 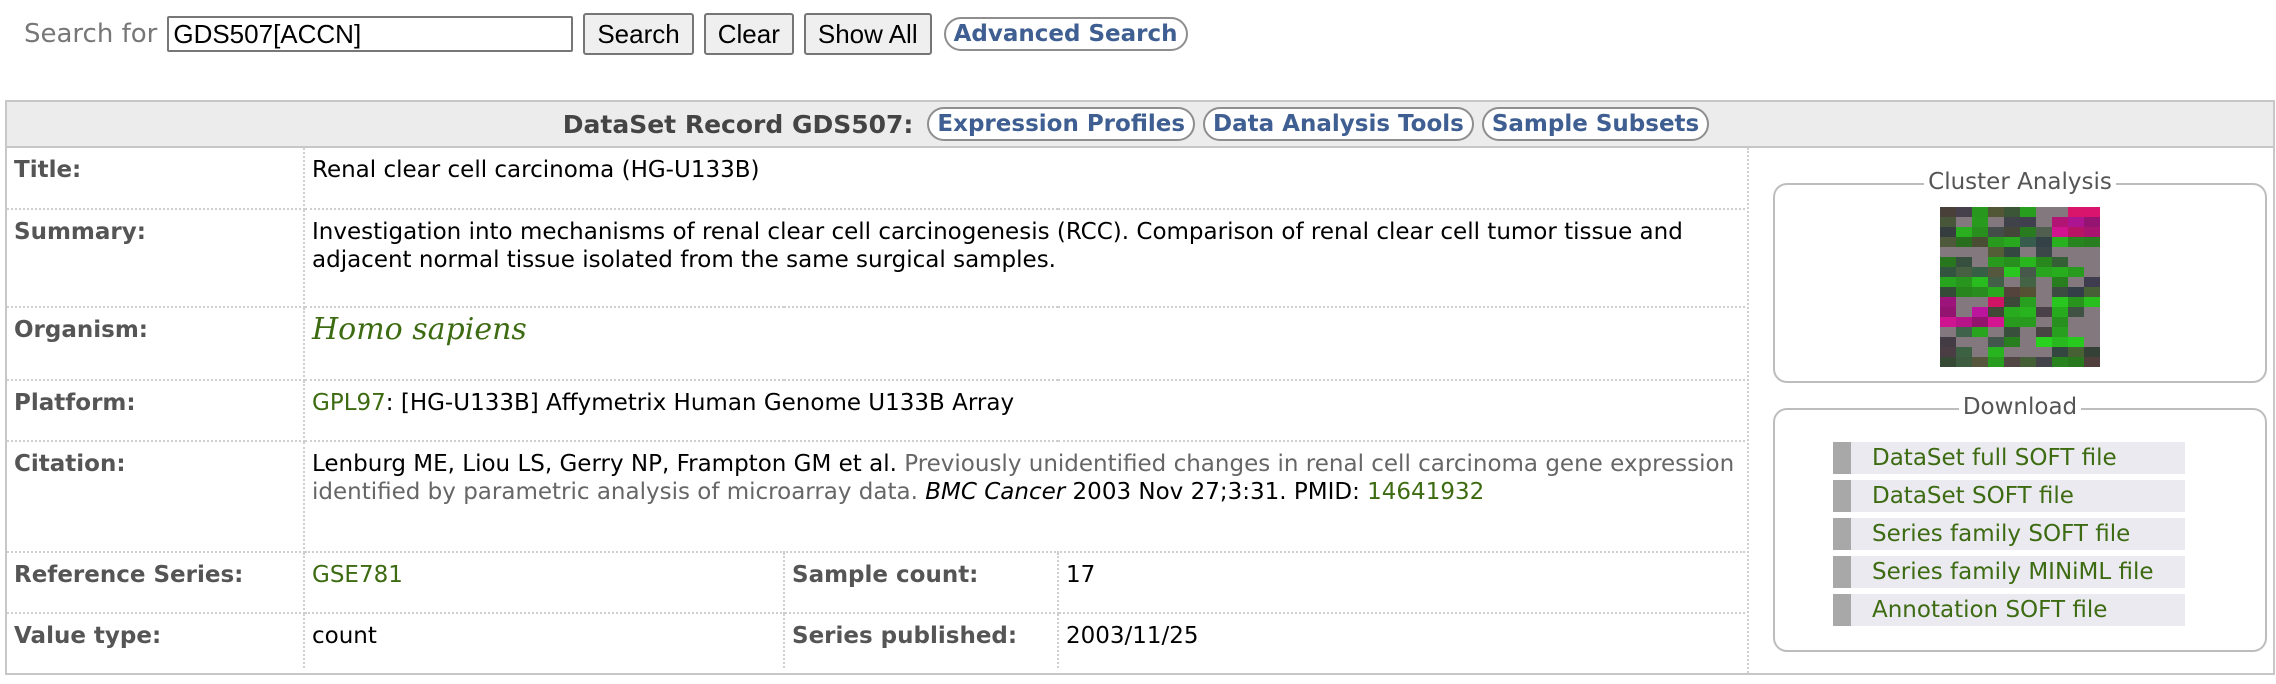 What do you see at coordinates (638, 34) in the screenshot?
I see `search-button: Search` at bounding box center [638, 34].